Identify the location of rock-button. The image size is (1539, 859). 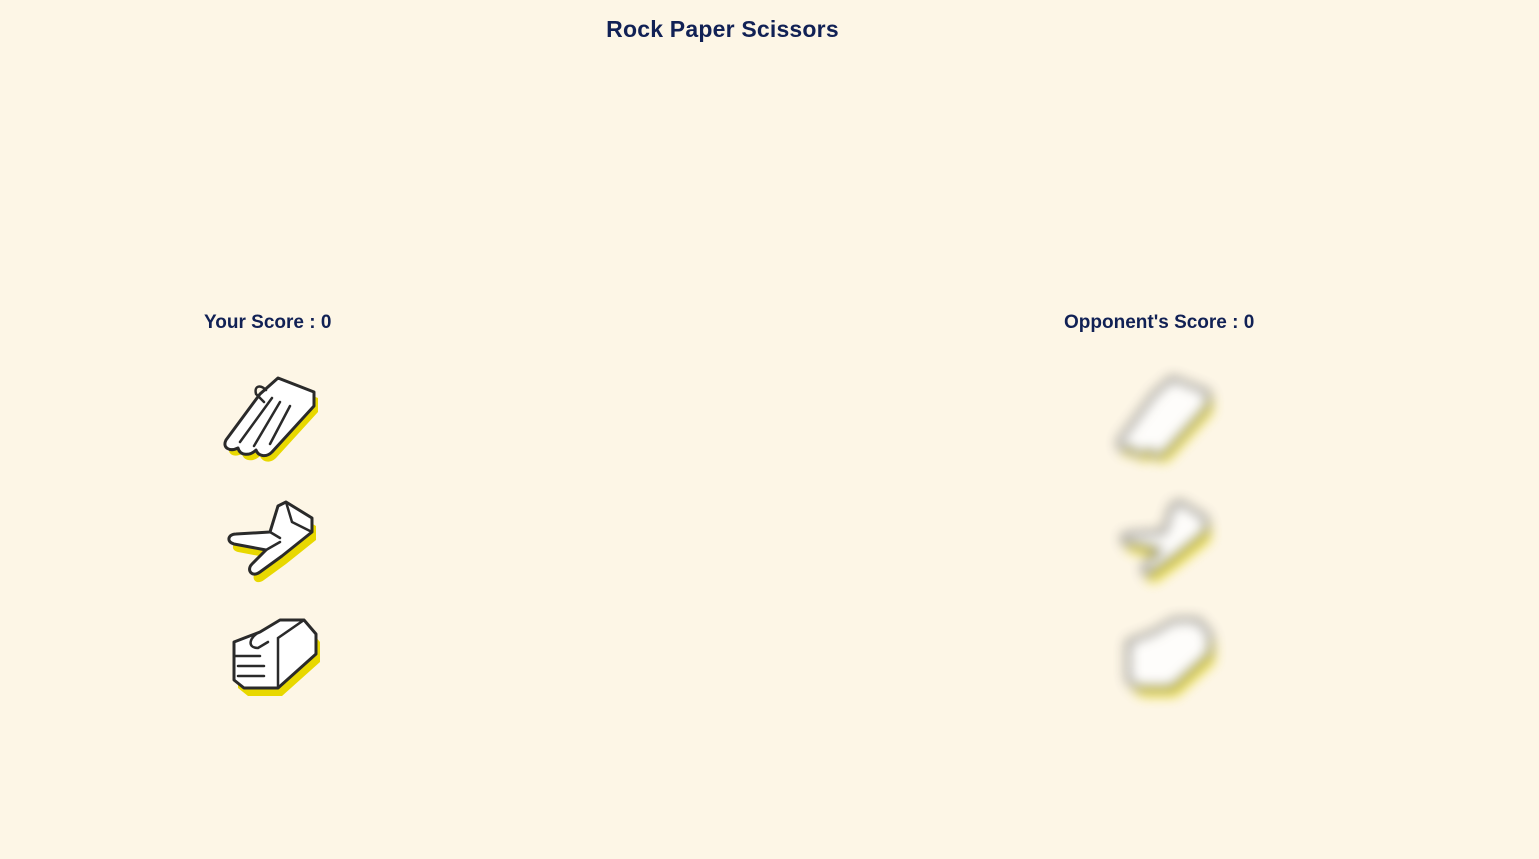
(275, 662).